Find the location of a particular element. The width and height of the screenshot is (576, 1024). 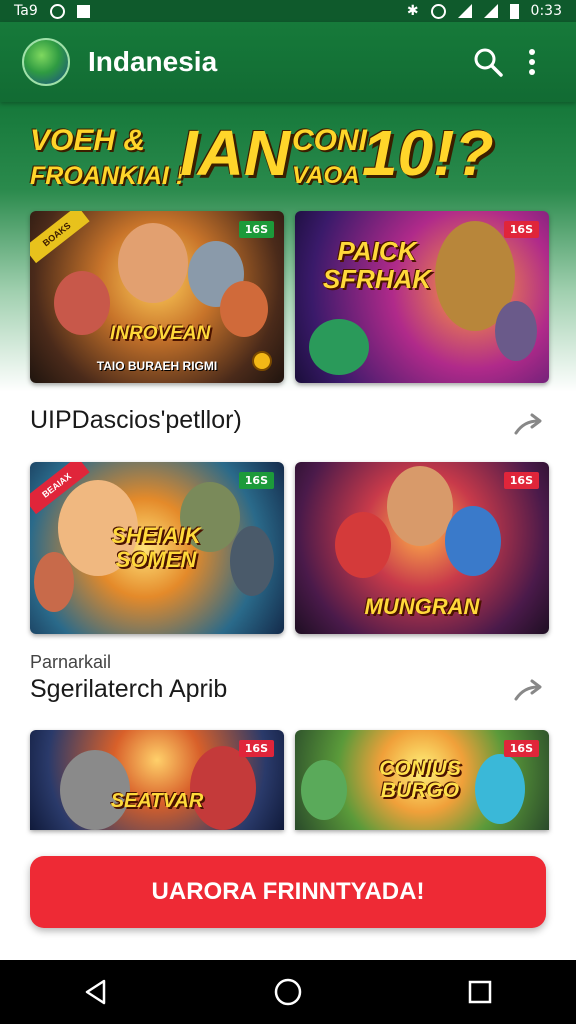

promo-big-text: 10!? is located at coordinates (428, 153).